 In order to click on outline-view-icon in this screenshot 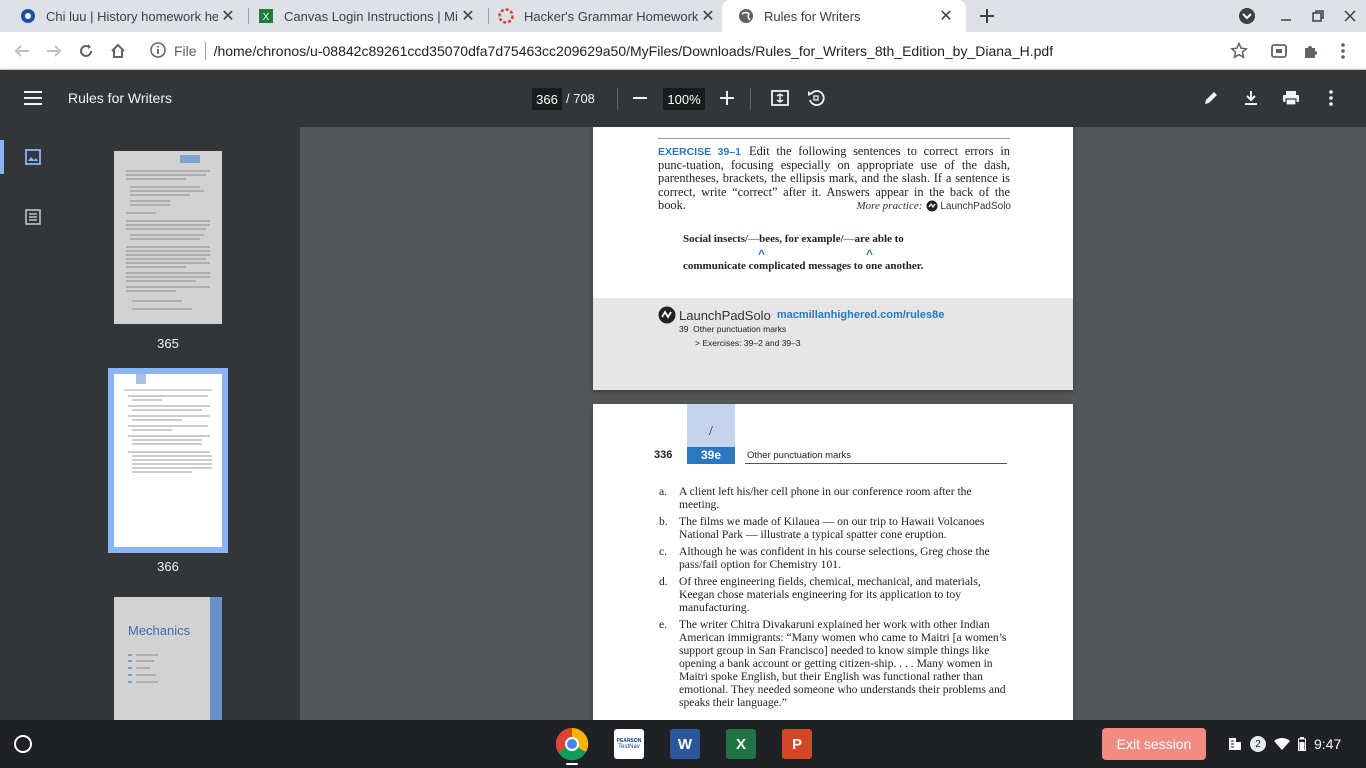, I will do `click(33, 217)`.